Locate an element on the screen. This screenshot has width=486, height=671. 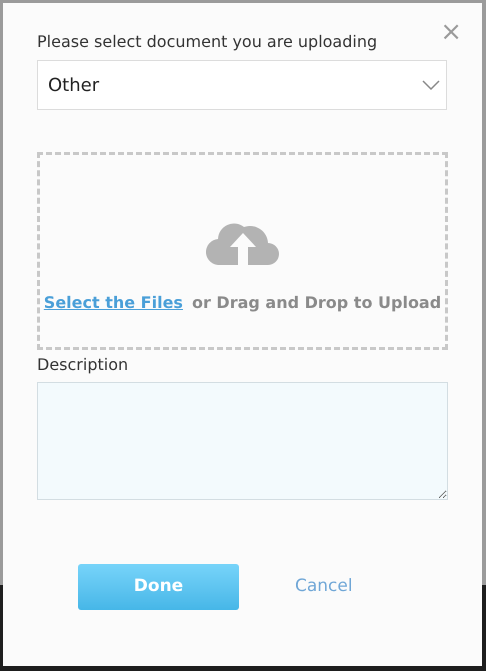
select-files-link: Select the Files is located at coordinates (113, 303).